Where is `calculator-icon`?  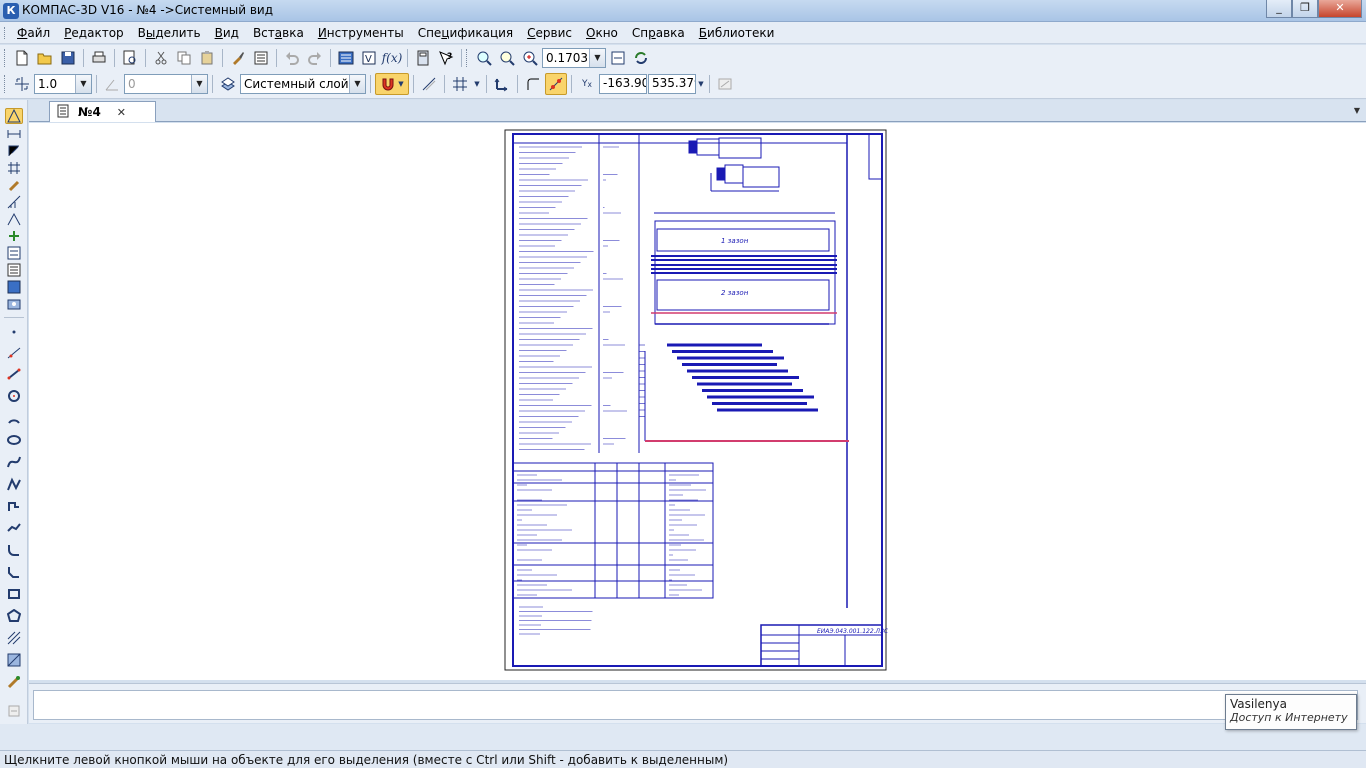
calculator-icon is located at coordinates (423, 58).